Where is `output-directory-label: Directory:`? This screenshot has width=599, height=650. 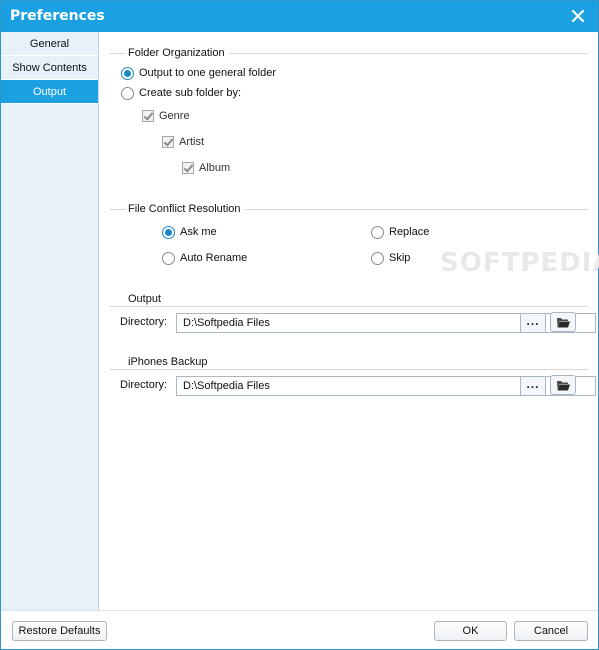
output-directory-label: Directory: is located at coordinates (144, 322).